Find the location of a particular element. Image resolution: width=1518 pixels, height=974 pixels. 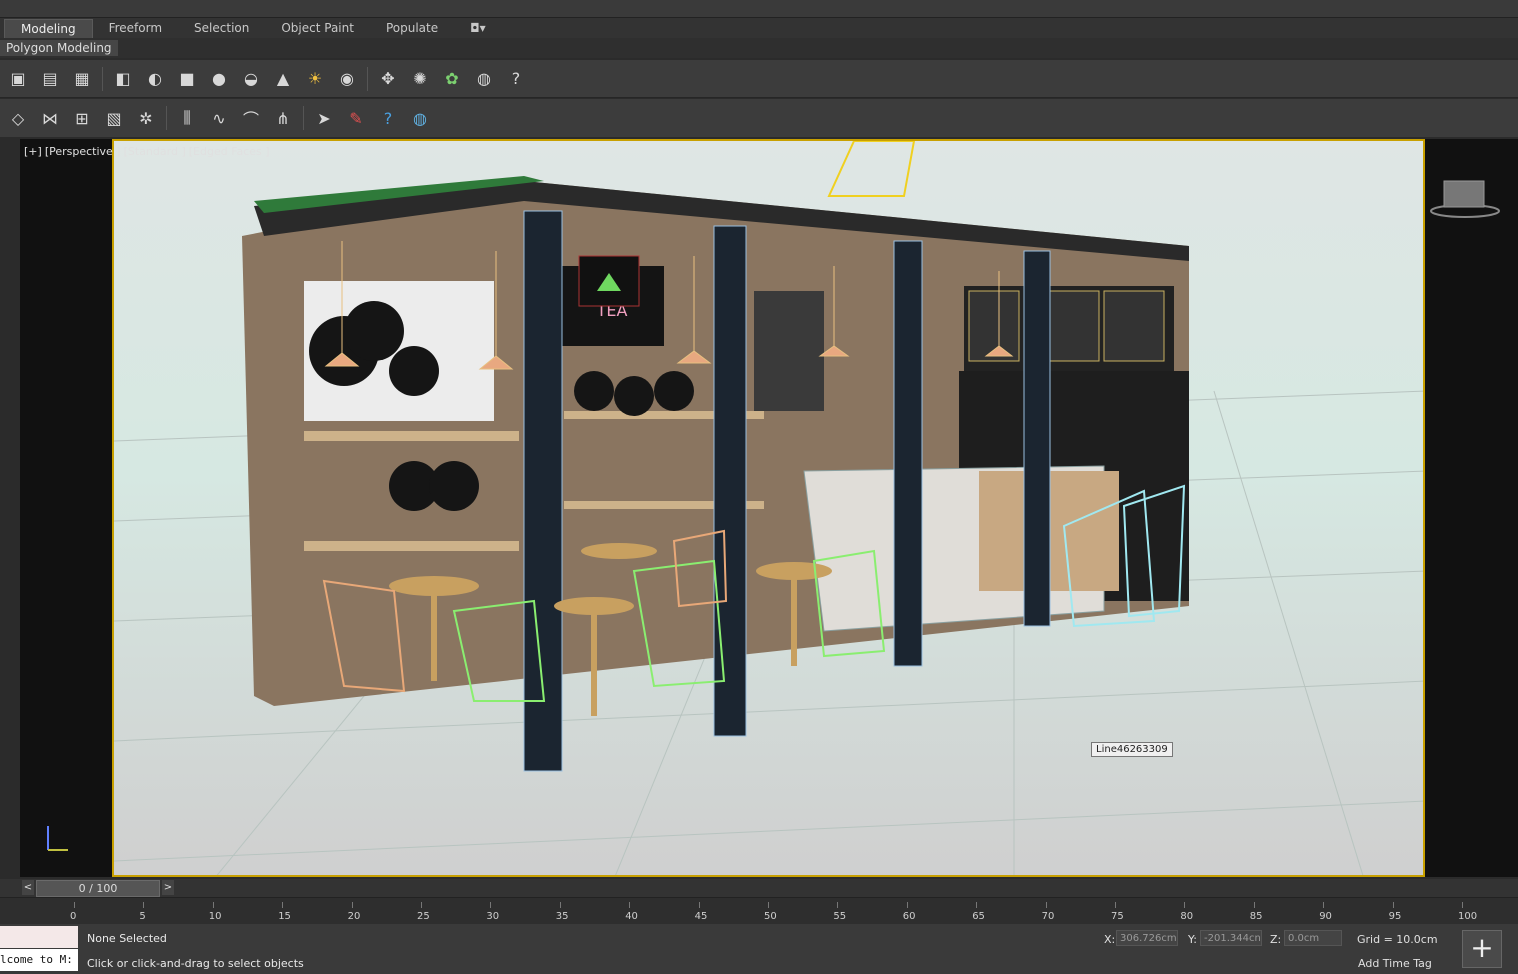

timeline-tick-label: 80 is located at coordinates (1187, 916).